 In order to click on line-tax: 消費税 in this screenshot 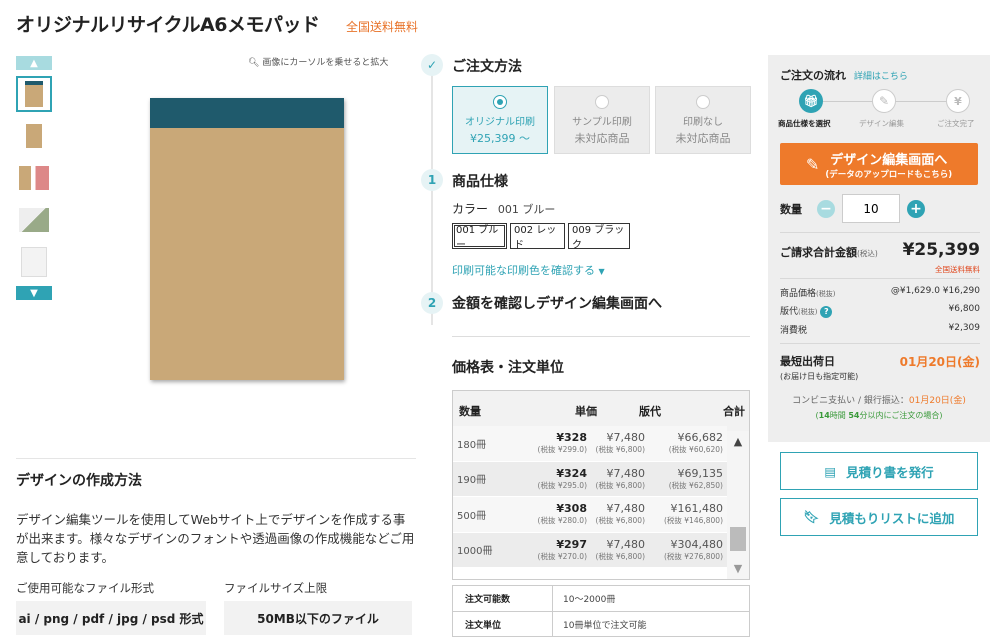, I will do `click(794, 331)`.